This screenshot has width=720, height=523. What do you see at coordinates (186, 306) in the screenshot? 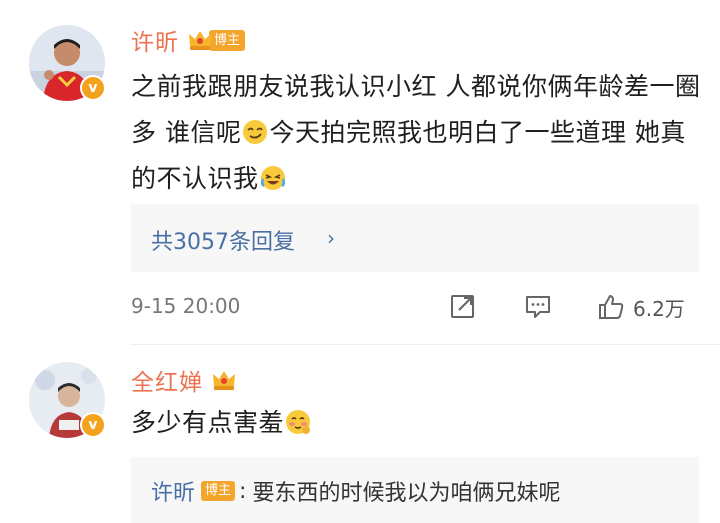
I see `comment-time: 9-15 20:00` at bounding box center [186, 306].